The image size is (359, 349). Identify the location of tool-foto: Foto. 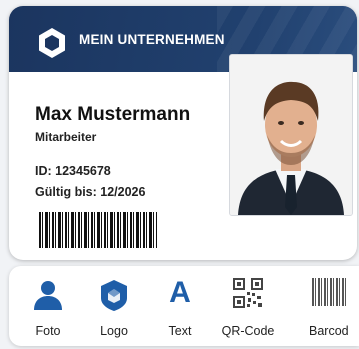
(48, 306).